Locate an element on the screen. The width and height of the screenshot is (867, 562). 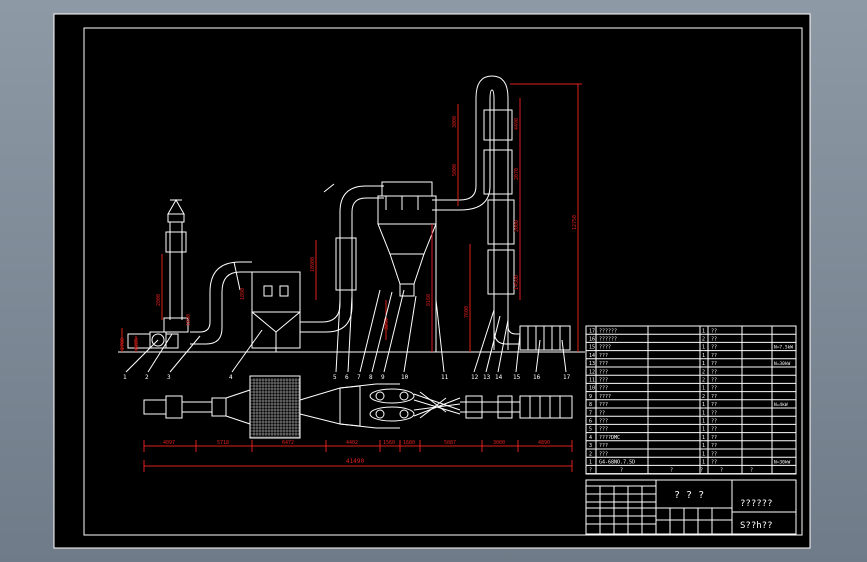
callout-number: 7 is located at coordinates (359, 377).